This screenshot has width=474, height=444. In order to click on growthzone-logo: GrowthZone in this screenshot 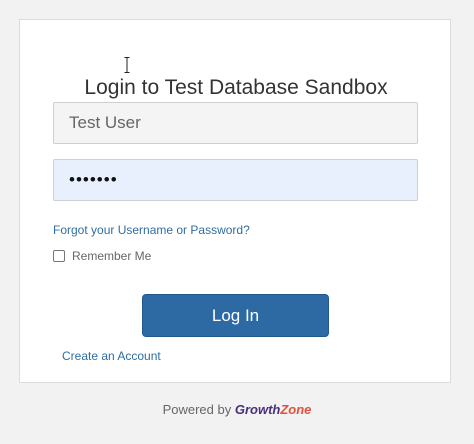, I will do `click(273, 409)`.